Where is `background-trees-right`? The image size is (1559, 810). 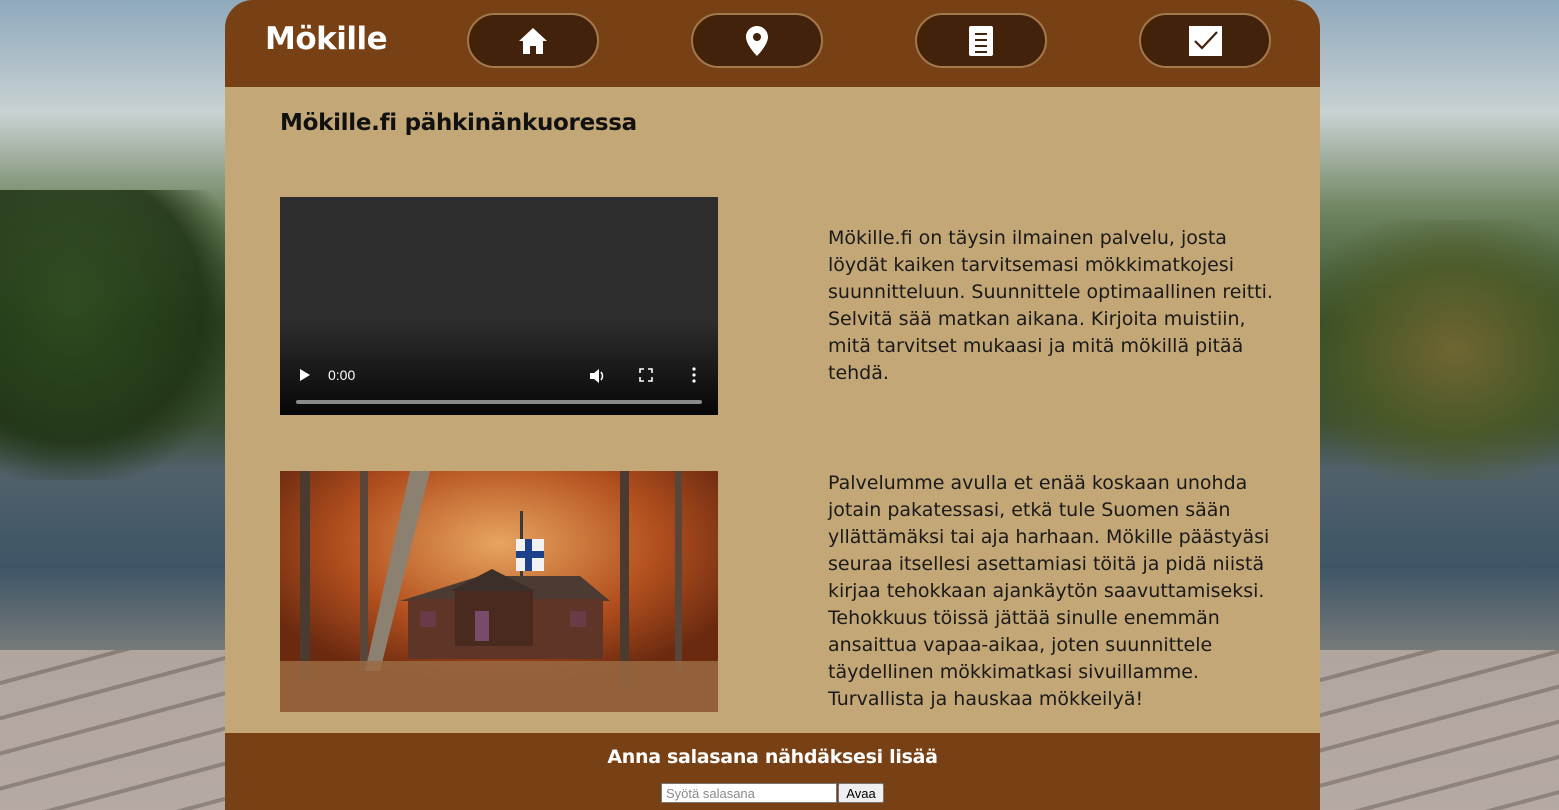 background-trees-right is located at coordinates (1429, 350).